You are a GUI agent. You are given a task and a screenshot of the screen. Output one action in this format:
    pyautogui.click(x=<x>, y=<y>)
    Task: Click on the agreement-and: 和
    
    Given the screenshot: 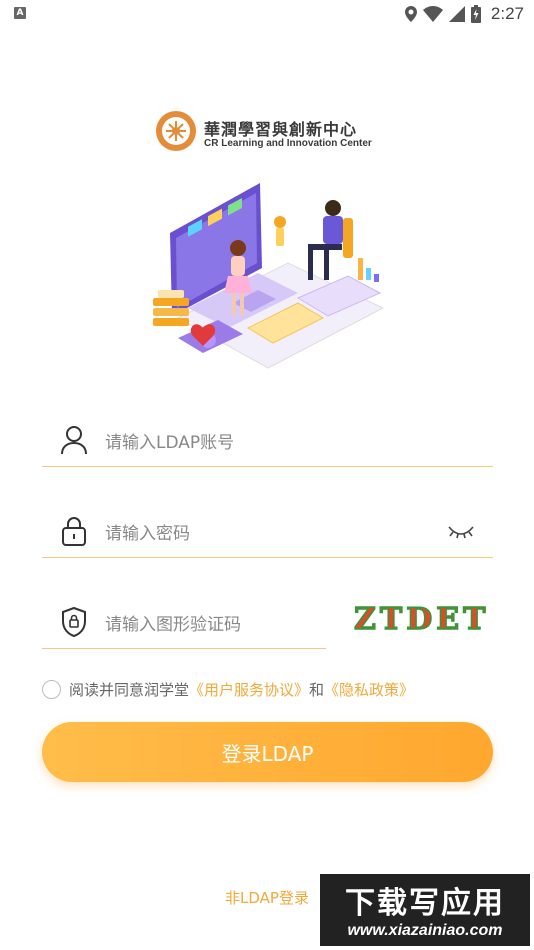 What is the action you would take?
    pyautogui.click(x=317, y=689)
    